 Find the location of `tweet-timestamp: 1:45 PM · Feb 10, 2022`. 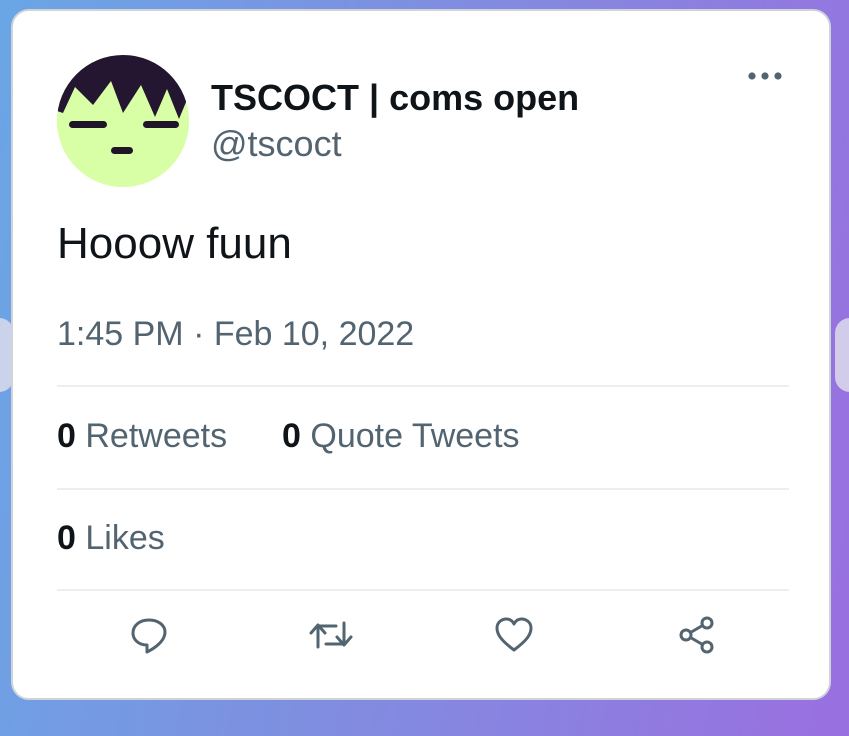

tweet-timestamp: 1:45 PM · Feb 10, 2022 is located at coordinates (235, 334).